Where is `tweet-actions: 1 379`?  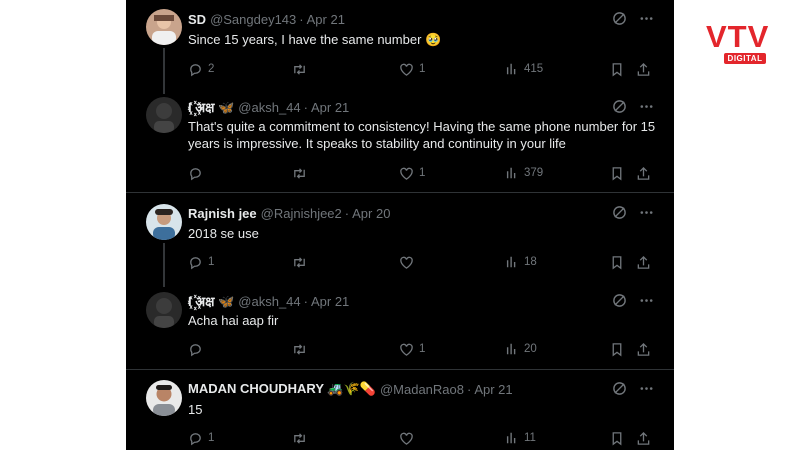 tweet-actions: 1 379 is located at coordinates (421, 173).